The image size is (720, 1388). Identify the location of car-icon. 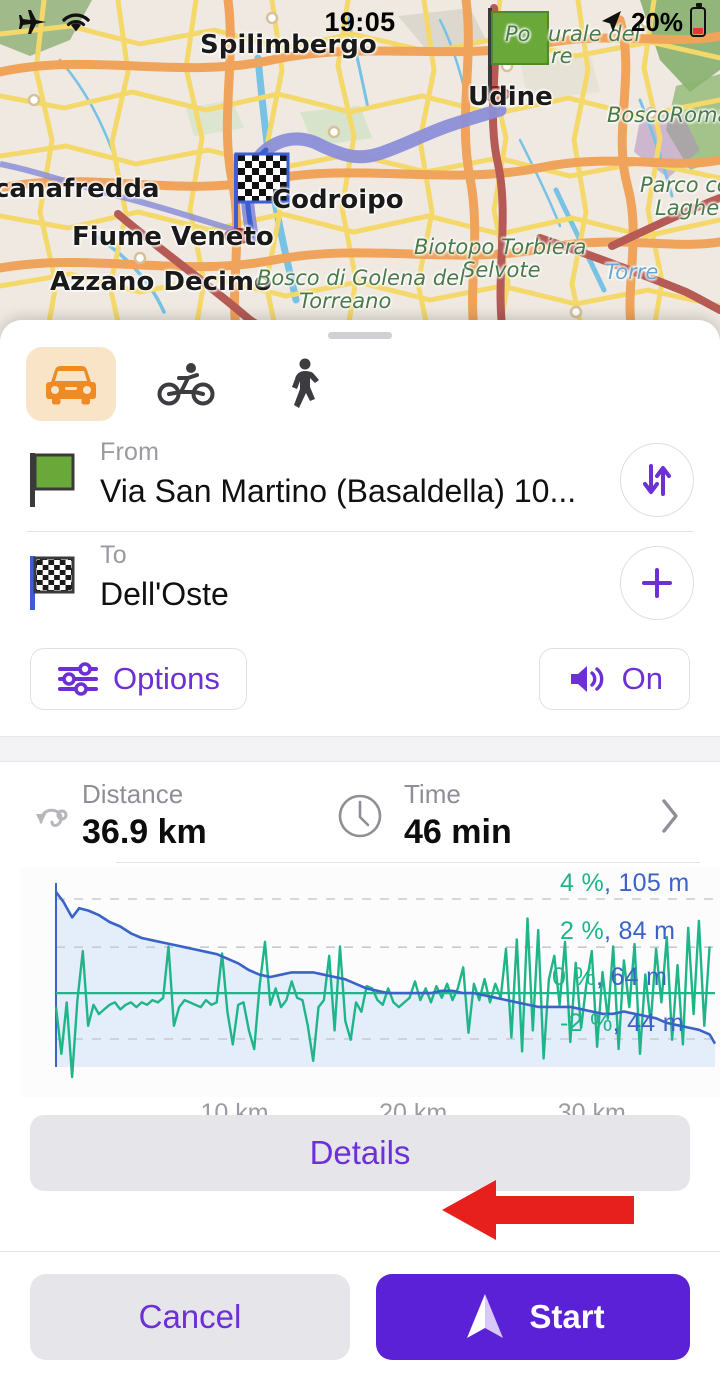
(71, 385).